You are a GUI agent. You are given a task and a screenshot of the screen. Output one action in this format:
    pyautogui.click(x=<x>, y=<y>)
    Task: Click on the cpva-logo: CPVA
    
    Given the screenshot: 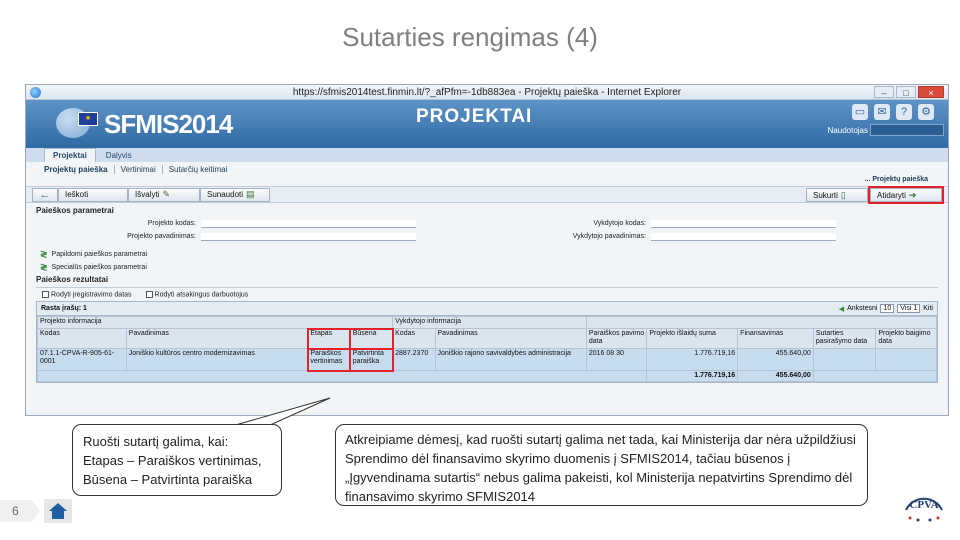 What is the action you would take?
    pyautogui.click(x=924, y=509)
    